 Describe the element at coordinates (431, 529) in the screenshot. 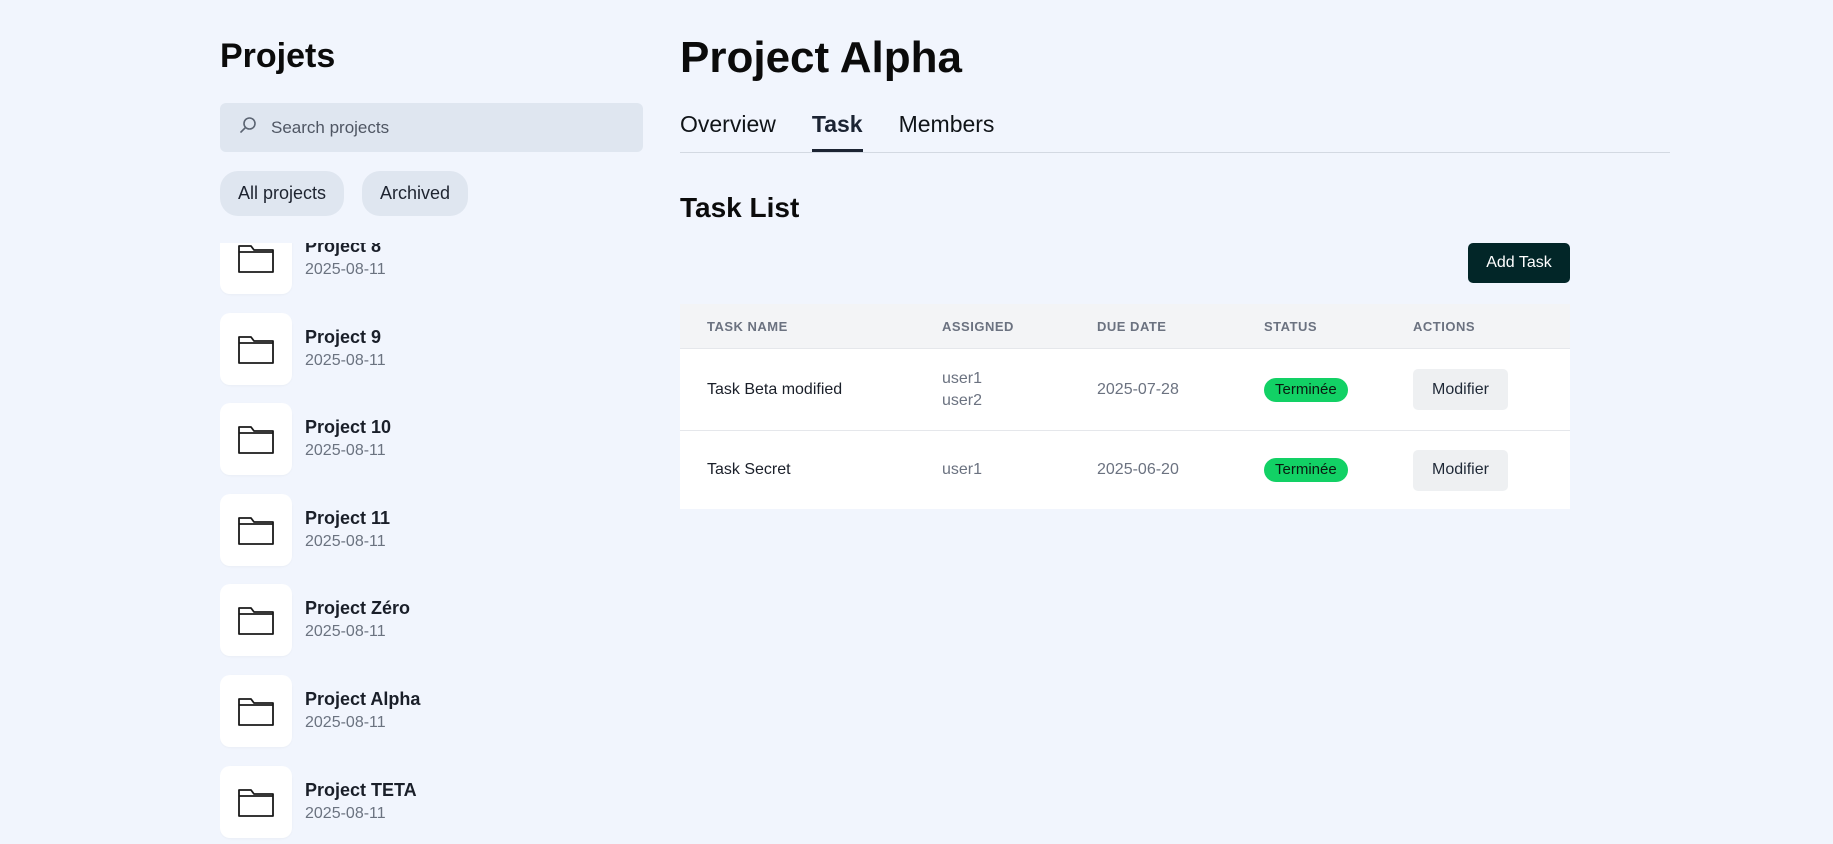

I see `project-item: Project 11 2025-08-11` at that location.